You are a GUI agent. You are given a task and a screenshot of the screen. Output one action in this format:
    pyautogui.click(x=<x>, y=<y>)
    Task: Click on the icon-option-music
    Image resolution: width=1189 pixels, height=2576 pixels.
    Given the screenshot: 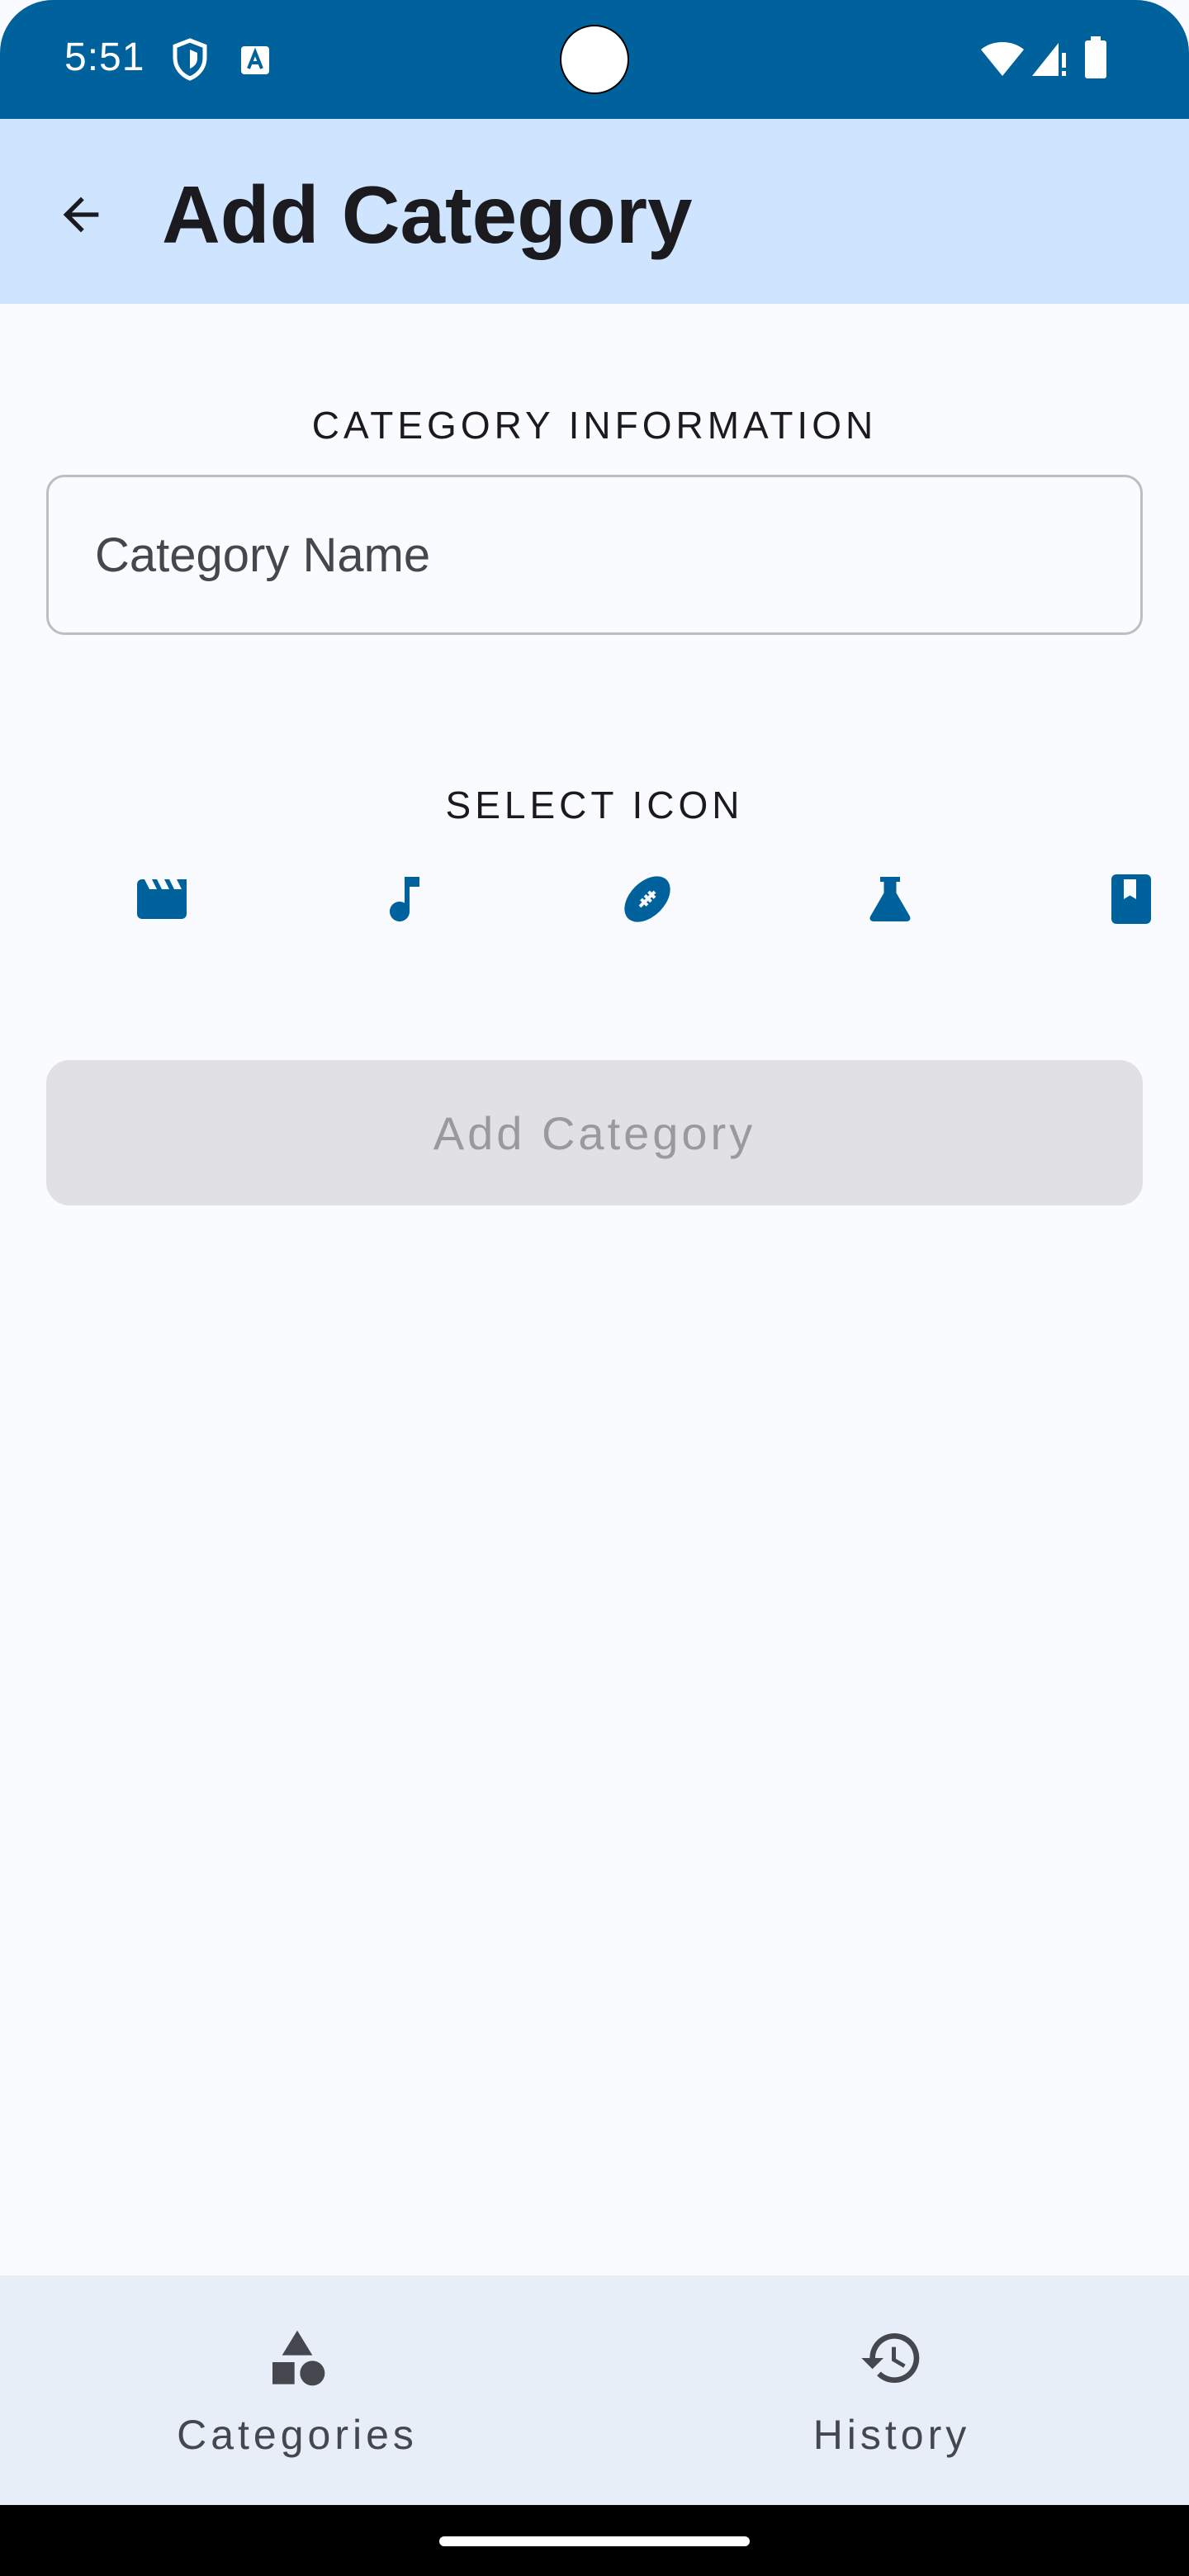 What is the action you would take?
    pyautogui.click(x=404, y=899)
    